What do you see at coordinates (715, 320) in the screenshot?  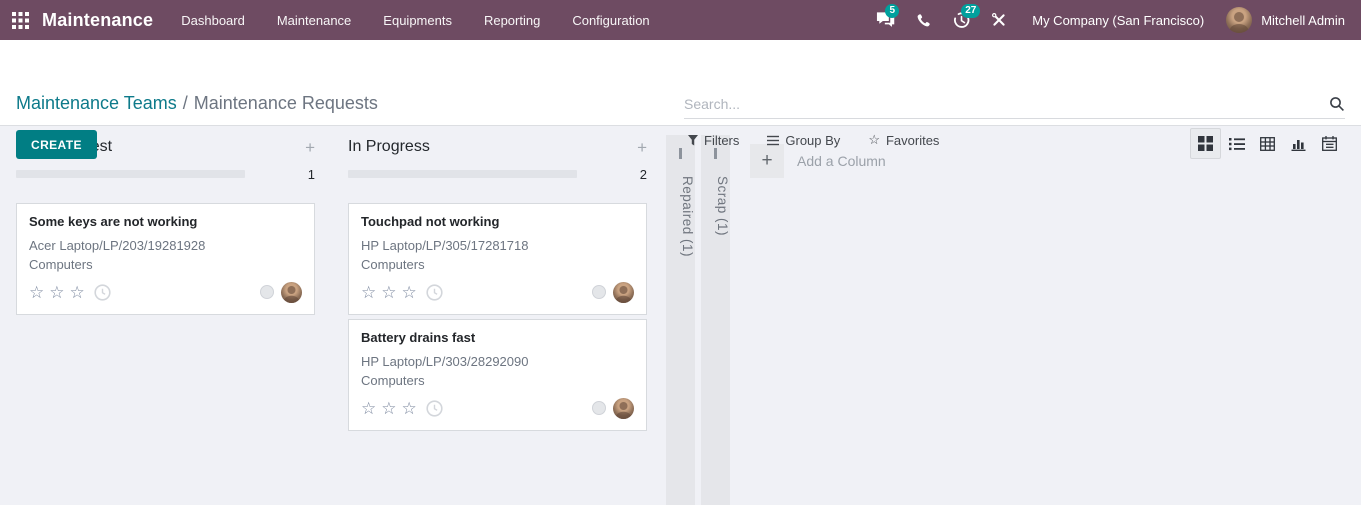 I see `collapsed-column-scrap: Scrap (1)` at bounding box center [715, 320].